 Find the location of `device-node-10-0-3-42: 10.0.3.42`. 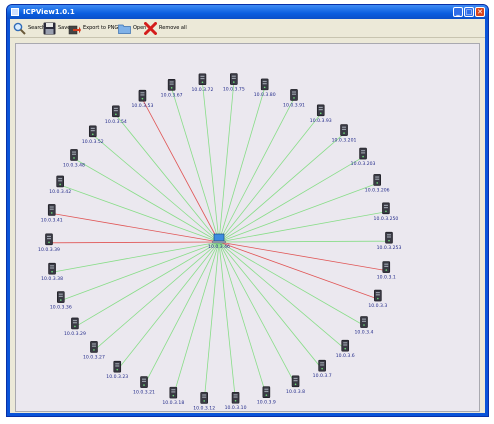

device-node-10-0-3-42: 10.0.3.42 is located at coordinates (60, 185).